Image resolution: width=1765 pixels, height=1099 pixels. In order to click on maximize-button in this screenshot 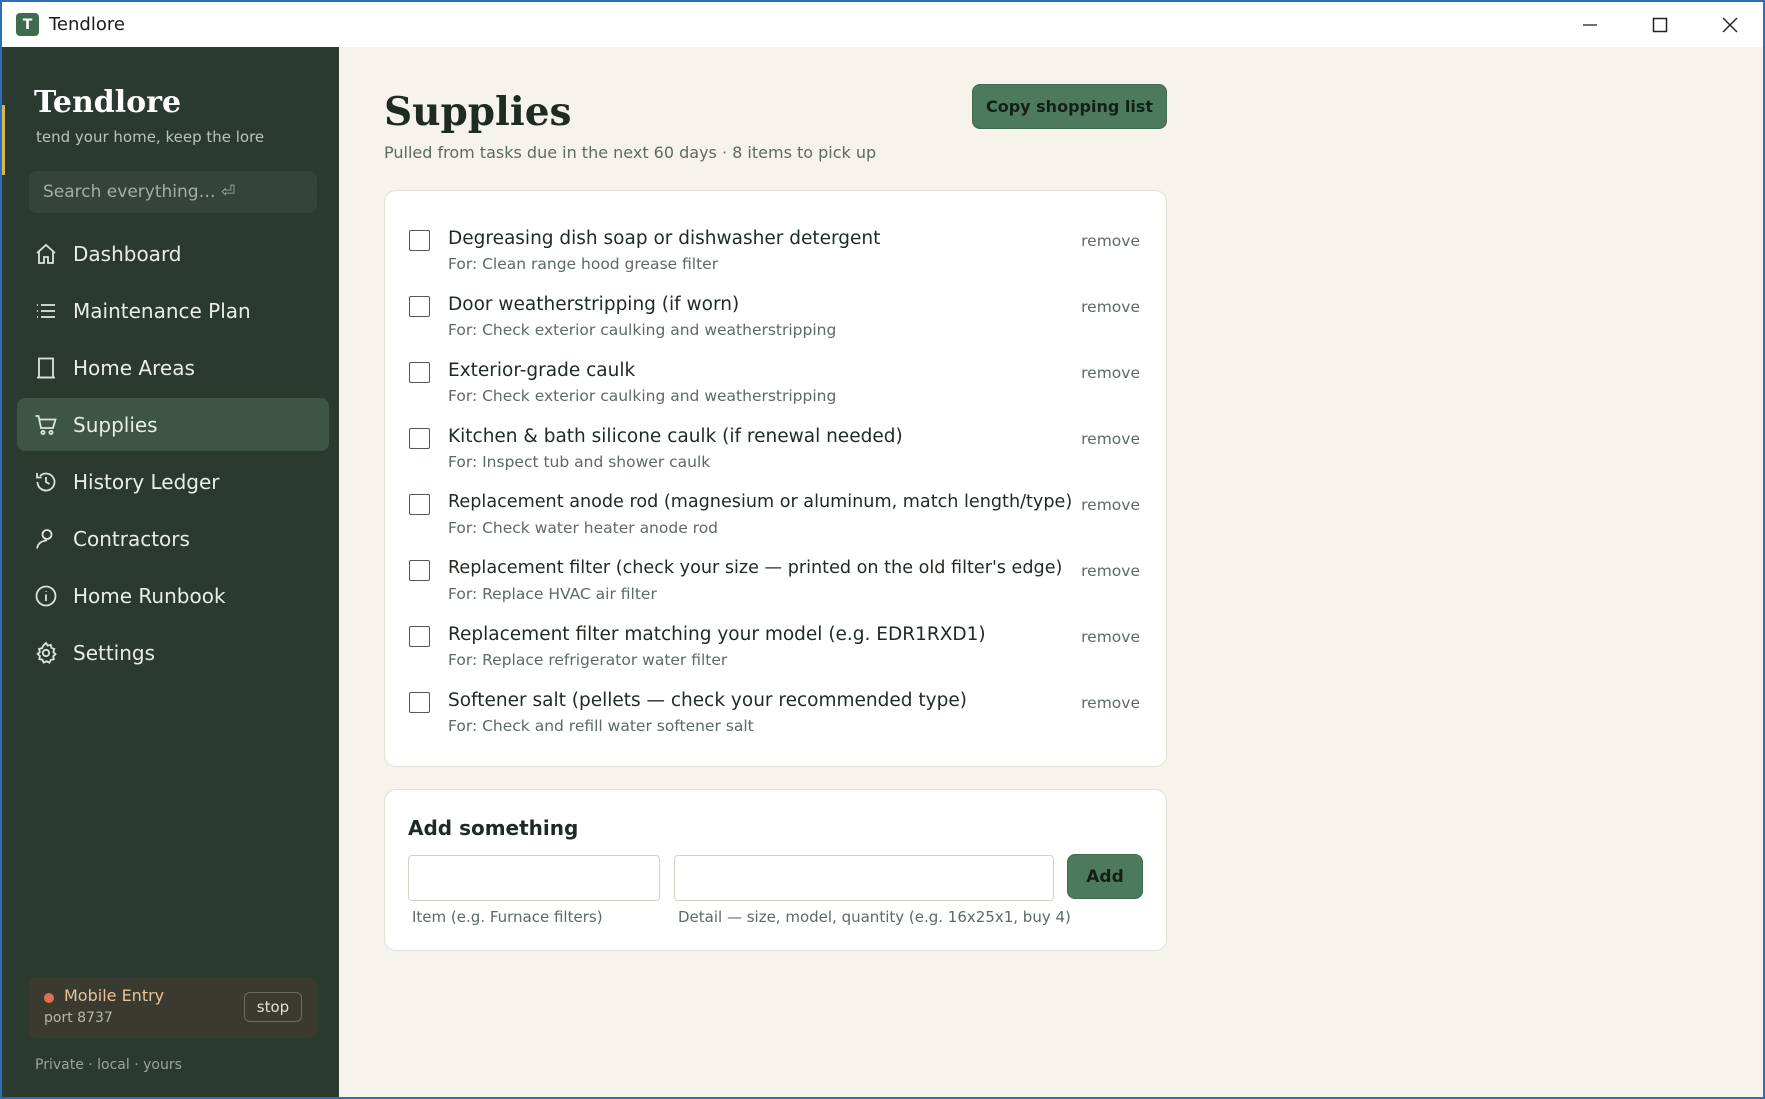, I will do `click(1660, 24)`.